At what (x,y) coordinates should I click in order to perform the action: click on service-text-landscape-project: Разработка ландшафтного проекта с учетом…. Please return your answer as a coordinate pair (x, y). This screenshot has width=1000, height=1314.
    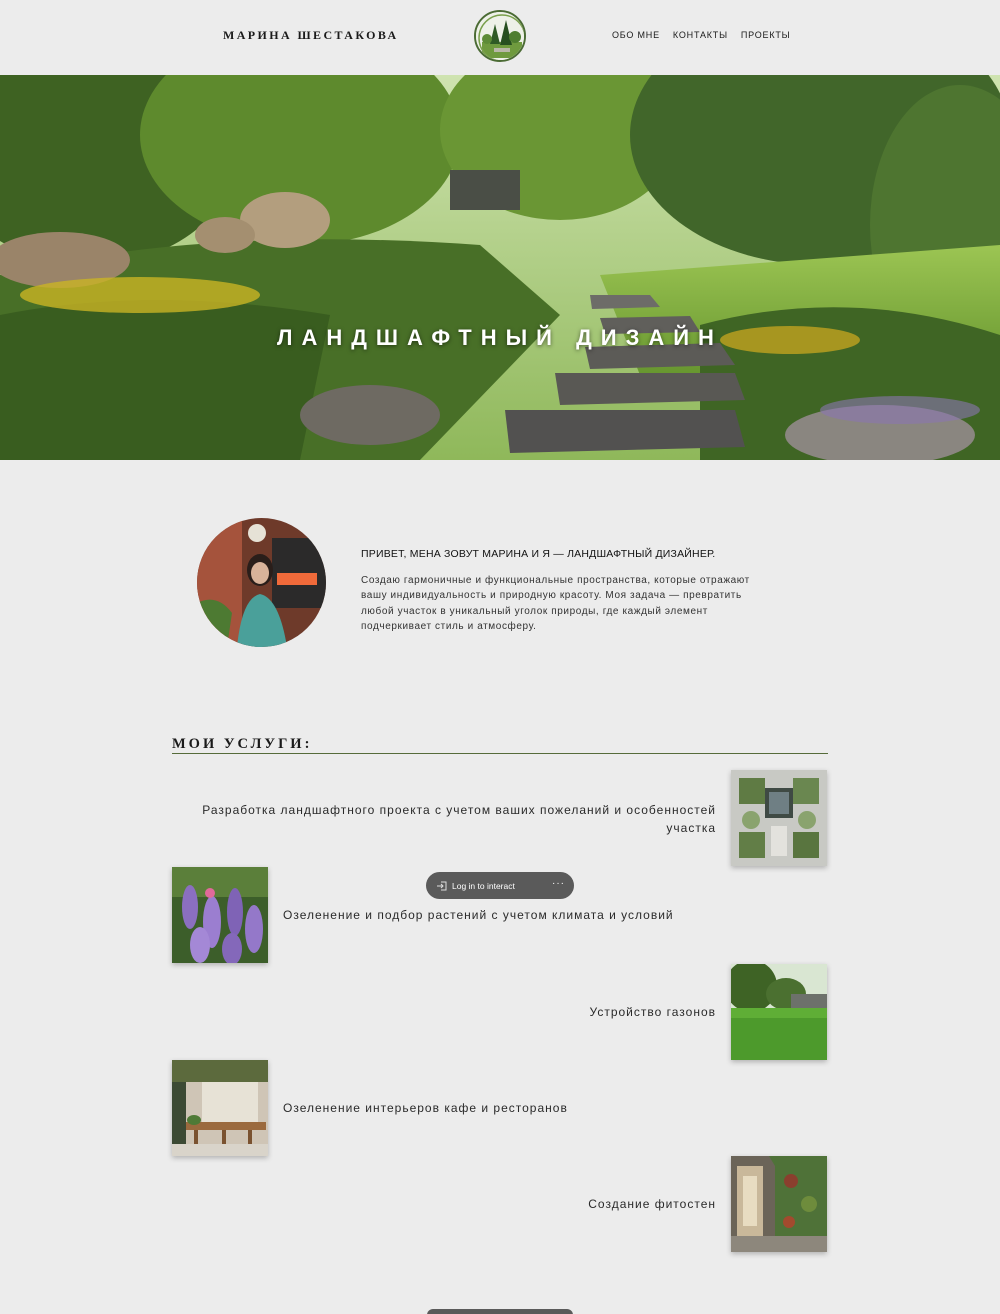
    Looking at the image, I should click on (459, 819).